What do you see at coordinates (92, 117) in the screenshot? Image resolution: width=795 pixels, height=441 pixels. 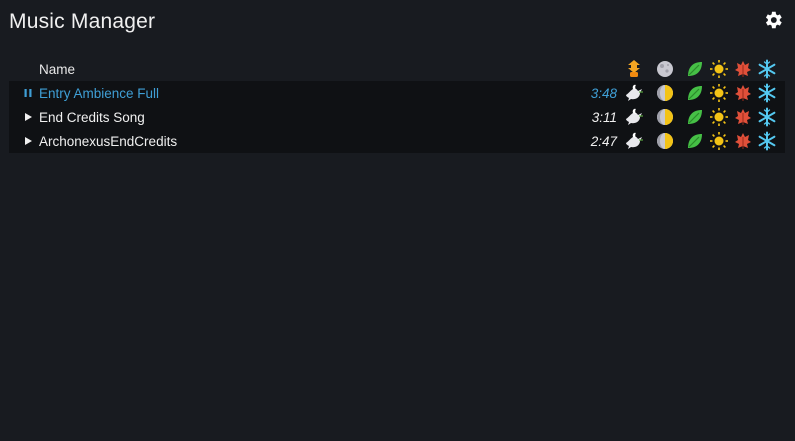 I see `track-name: End Credits Song` at bounding box center [92, 117].